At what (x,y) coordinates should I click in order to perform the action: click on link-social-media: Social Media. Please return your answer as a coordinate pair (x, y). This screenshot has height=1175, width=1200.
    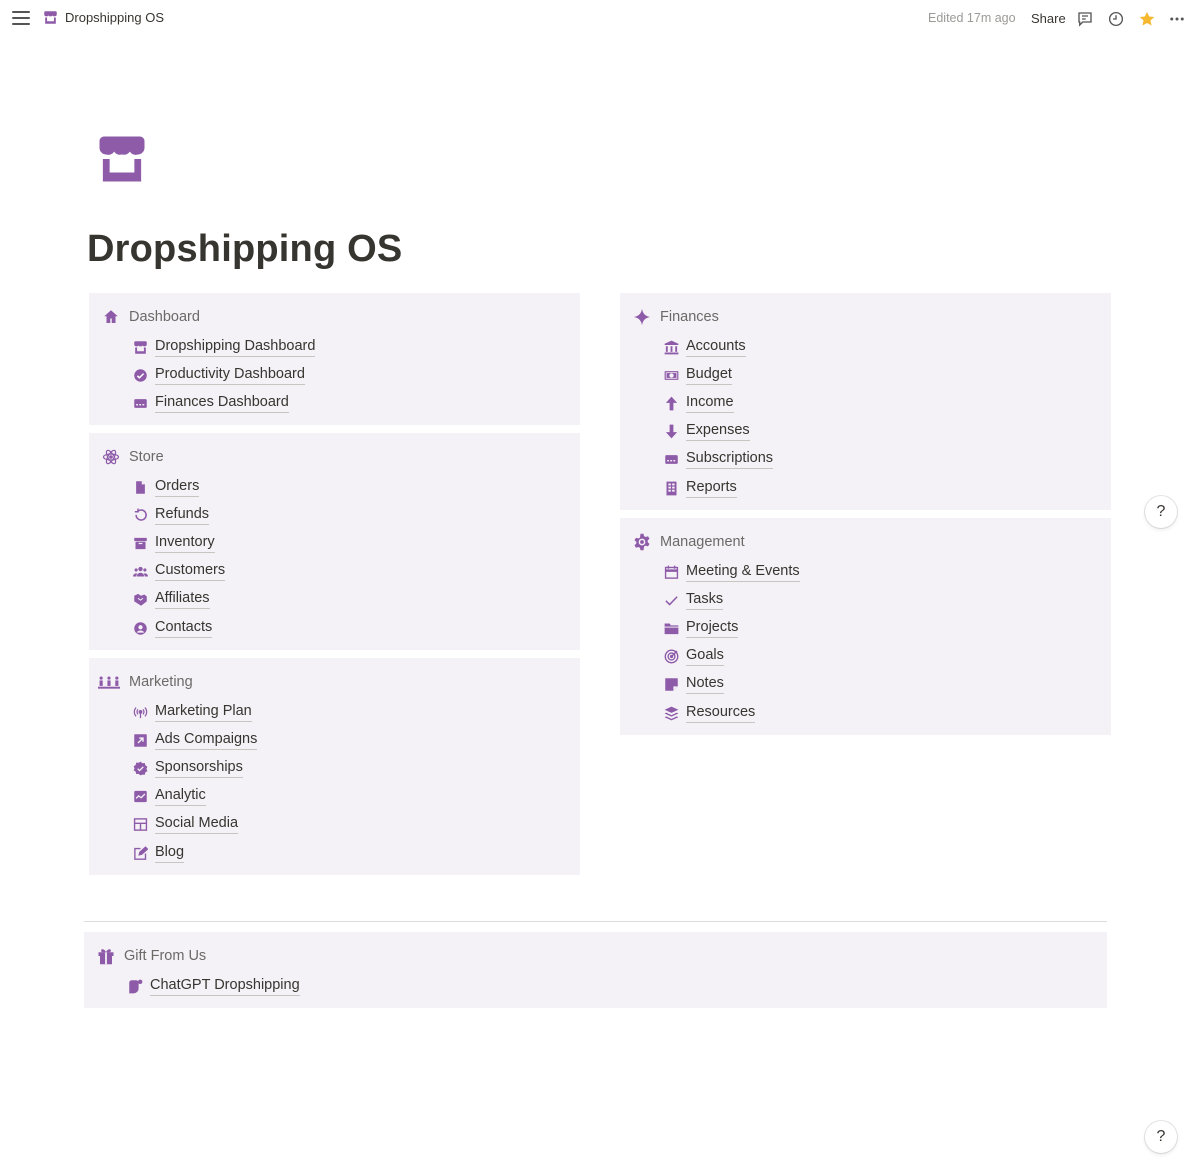
    Looking at the image, I should click on (194, 825).